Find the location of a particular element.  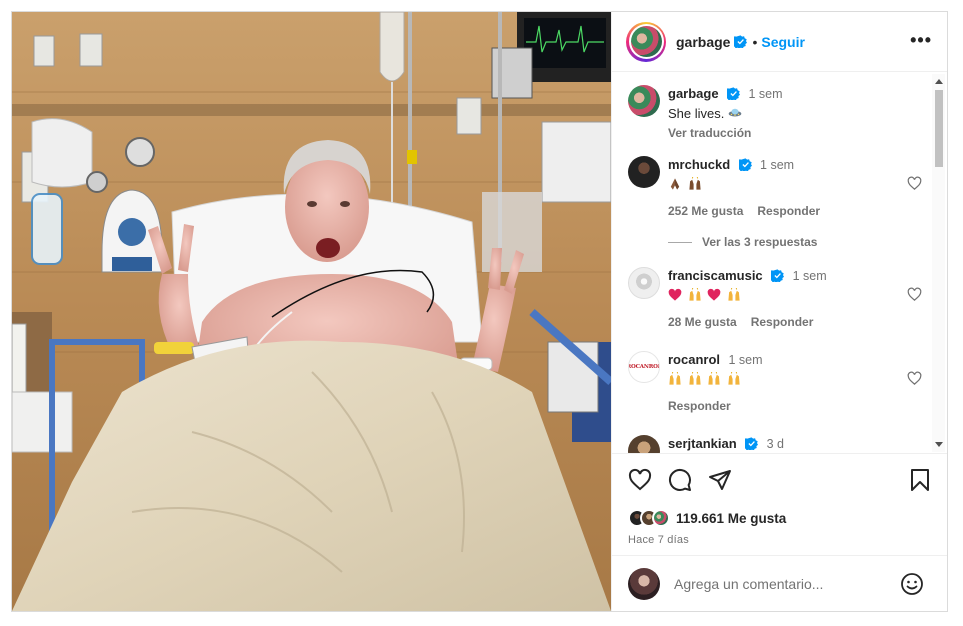

comment-time: 3 d is located at coordinates (775, 444).